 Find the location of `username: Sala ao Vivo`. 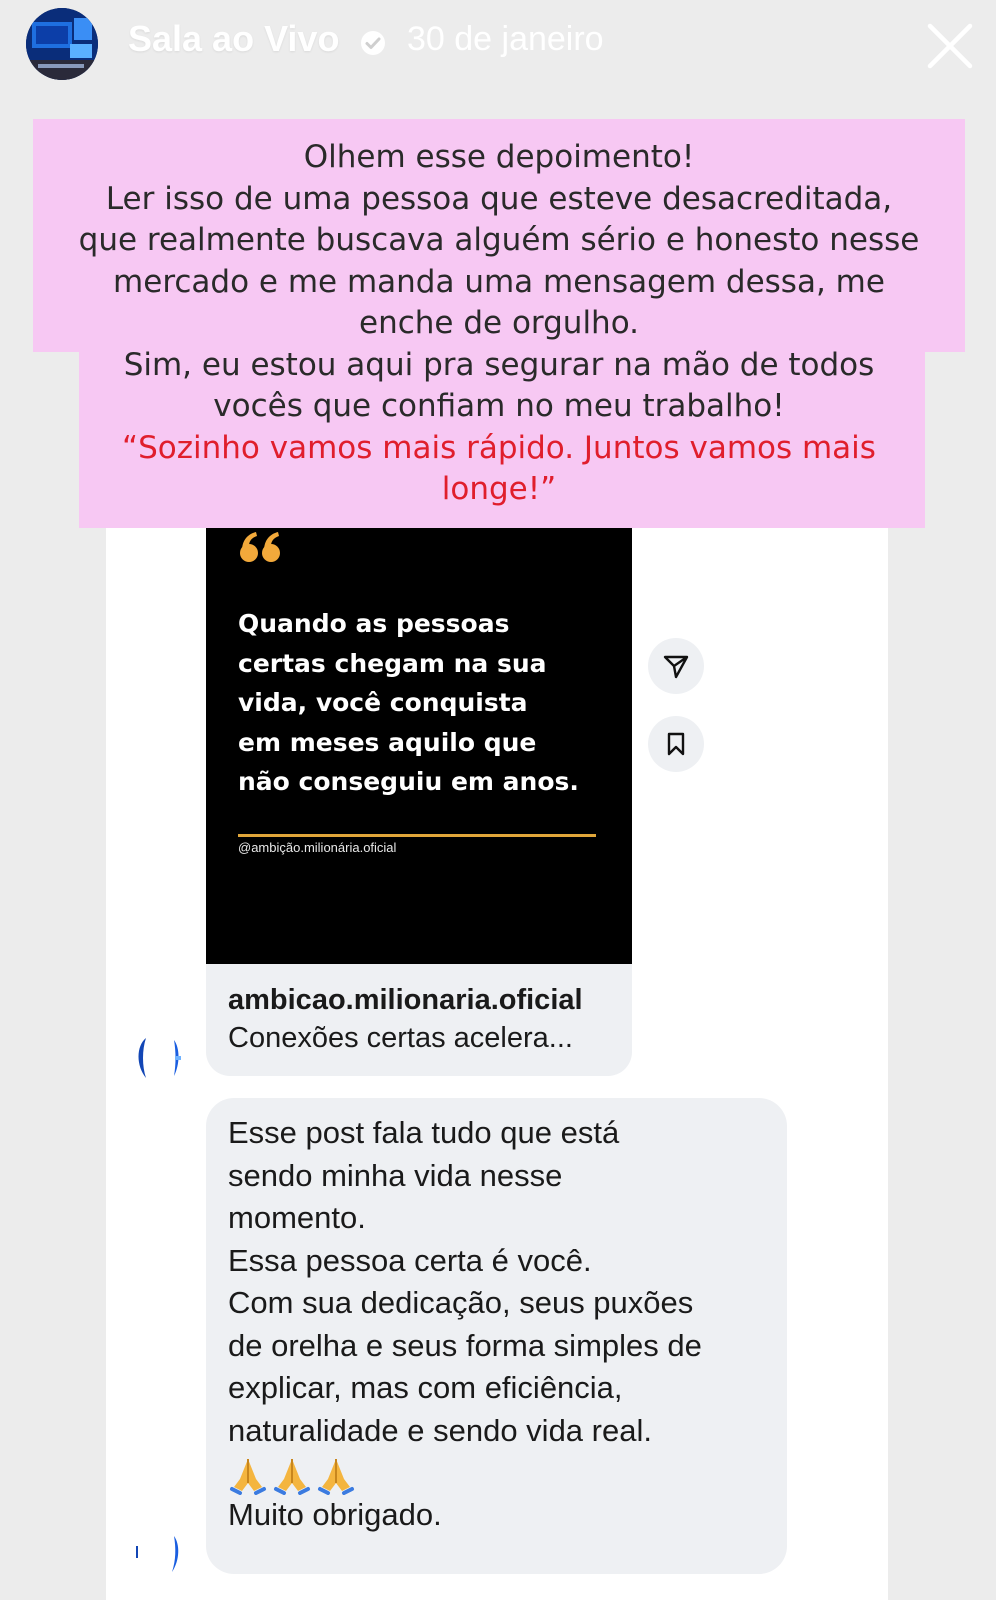

username: Sala ao Vivo is located at coordinates (233, 39).